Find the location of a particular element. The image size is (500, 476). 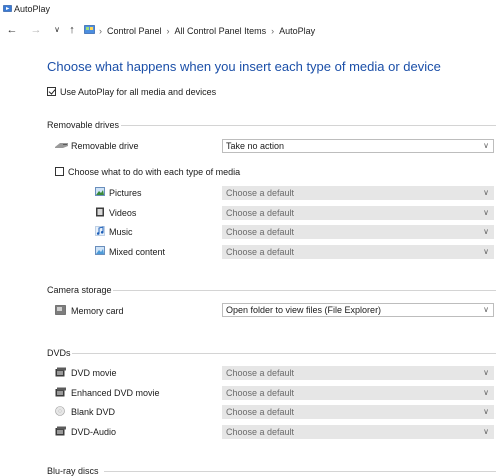

use-autoplay-label: Use AutoPlay for all media and devices is located at coordinates (138, 92).